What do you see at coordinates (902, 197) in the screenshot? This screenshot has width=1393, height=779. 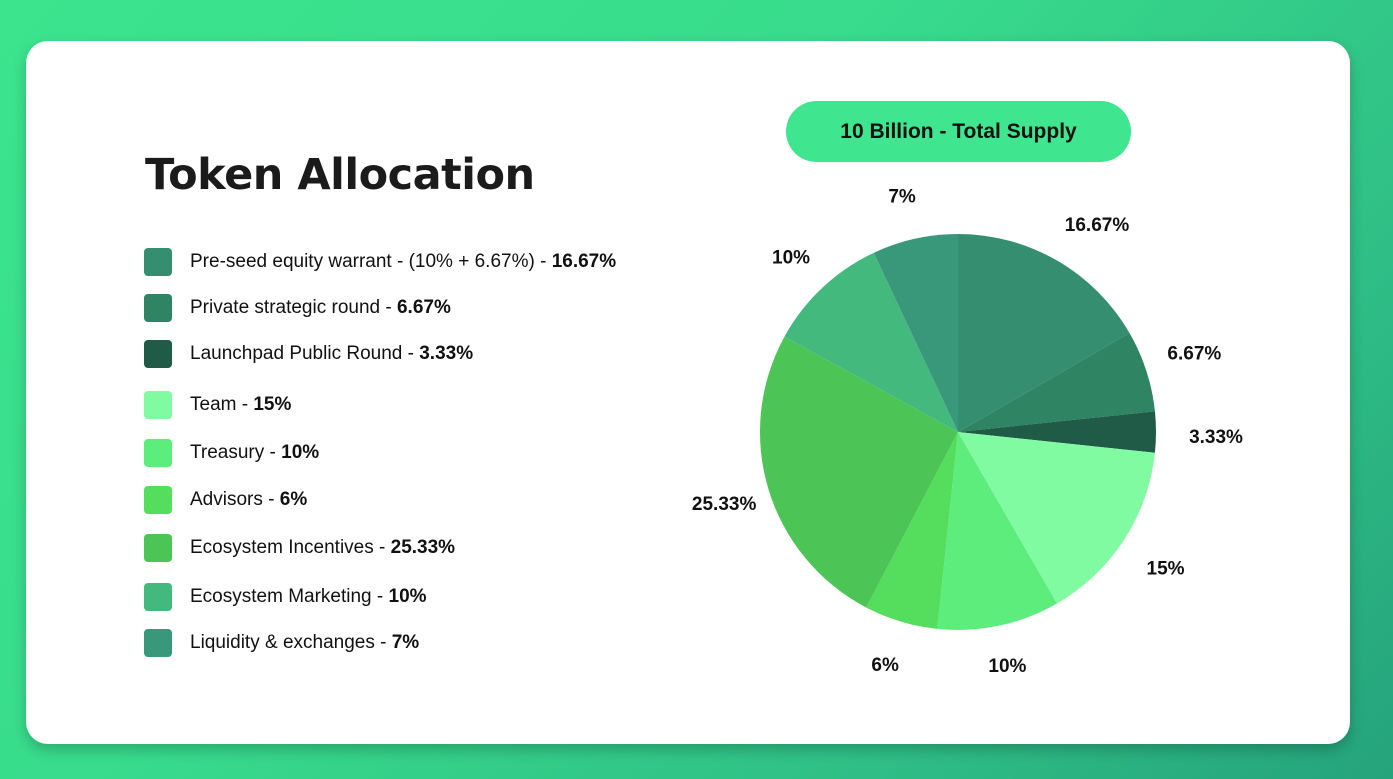 I see `pie-data-label: 7%` at bounding box center [902, 197].